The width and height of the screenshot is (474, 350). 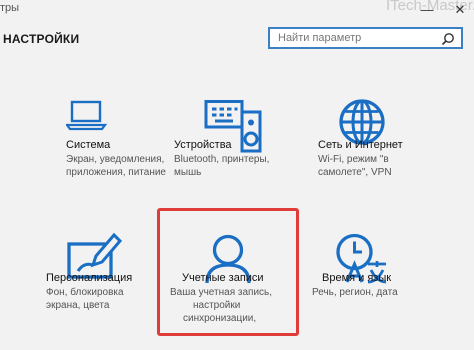 I want to click on tile-system-desc-1: Экран, уведомления,, so click(x=115, y=159).